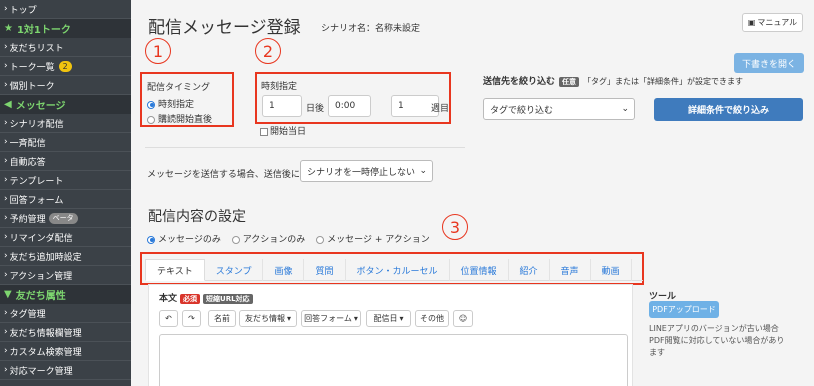  I want to click on same-day-checkbox: 開始当日, so click(283, 130).